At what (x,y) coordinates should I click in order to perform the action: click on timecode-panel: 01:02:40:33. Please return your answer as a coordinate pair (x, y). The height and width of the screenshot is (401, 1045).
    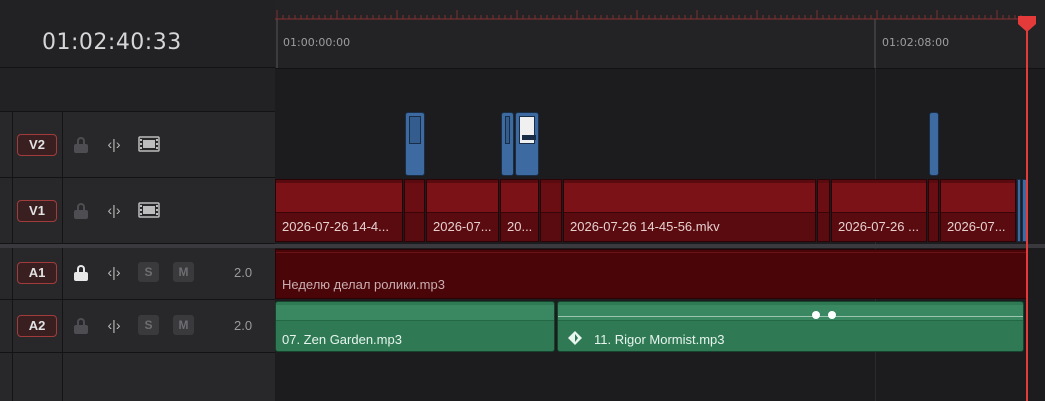
    Looking at the image, I should click on (137, 34).